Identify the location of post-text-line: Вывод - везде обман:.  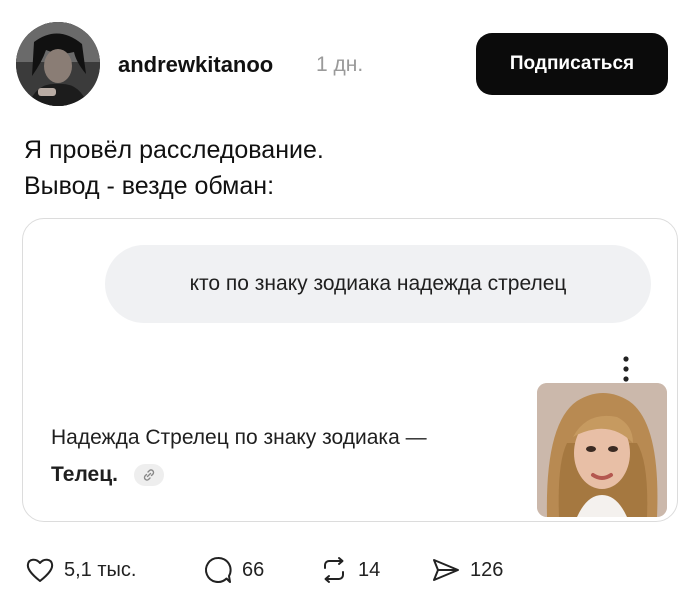
(149, 186).